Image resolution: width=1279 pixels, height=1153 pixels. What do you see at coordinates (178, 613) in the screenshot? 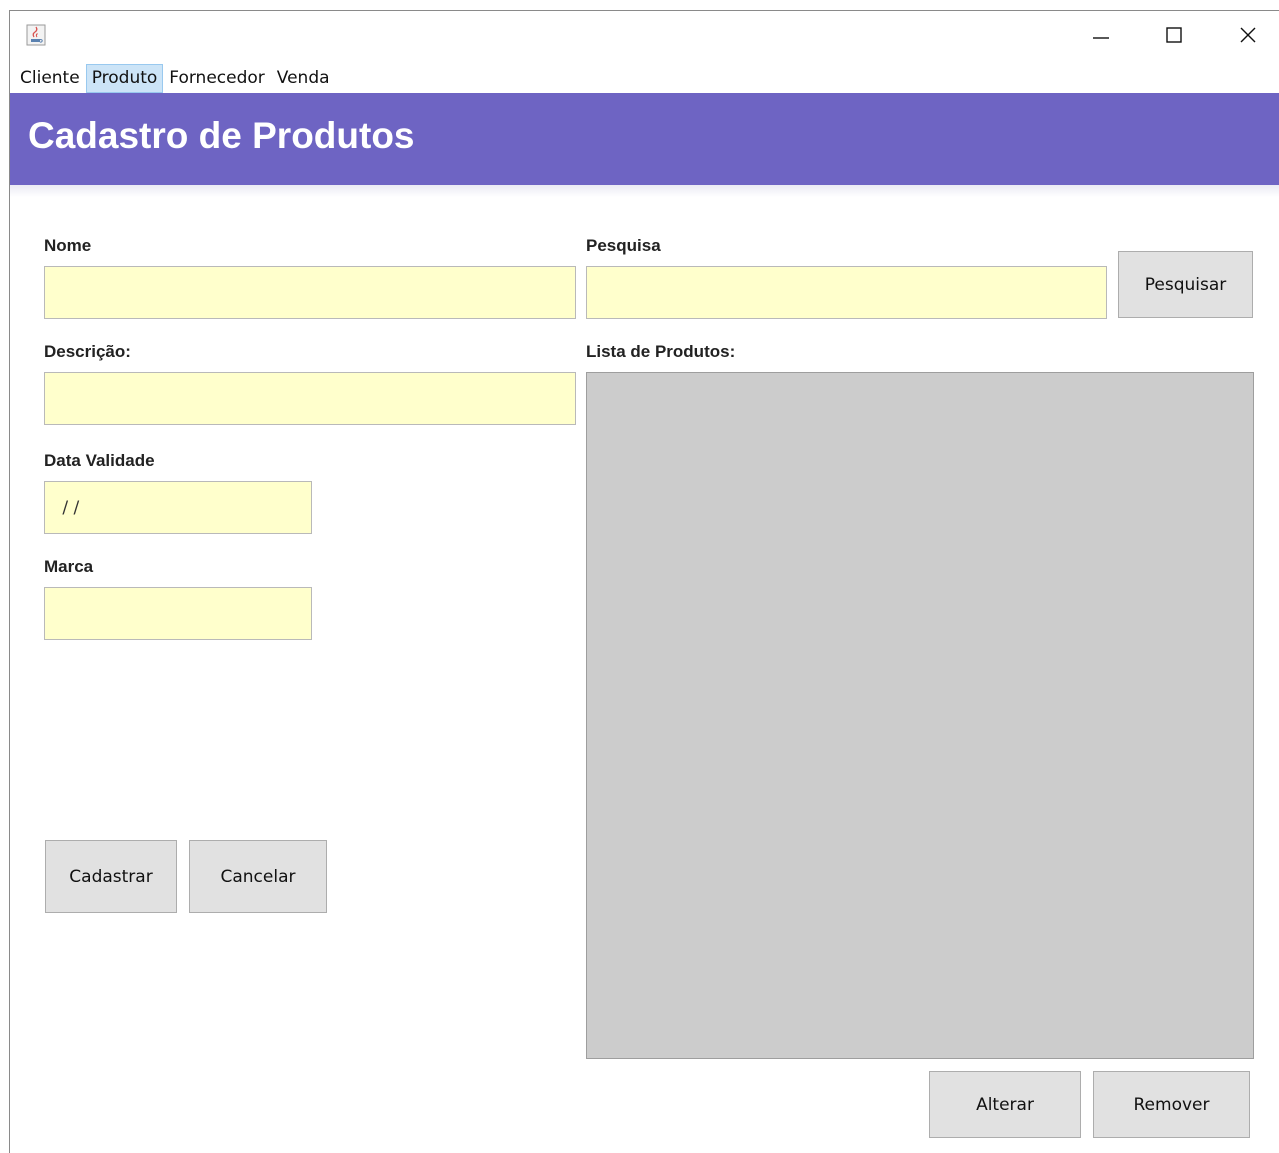
I see `marca-input` at bounding box center [178, 613].